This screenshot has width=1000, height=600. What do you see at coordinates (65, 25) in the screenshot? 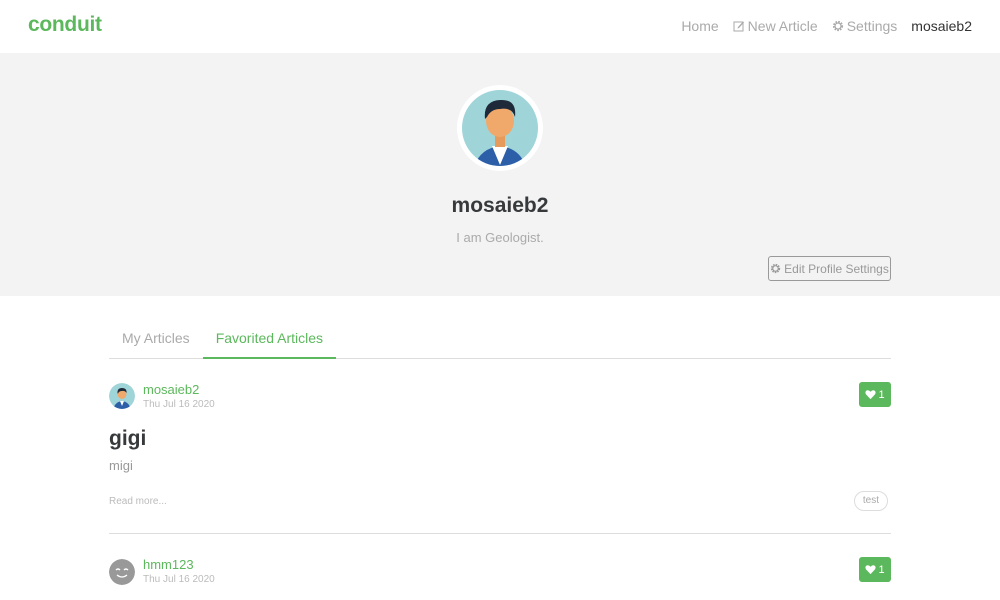
I see `brand-logo: conduit` at bounding box center [65, 25].